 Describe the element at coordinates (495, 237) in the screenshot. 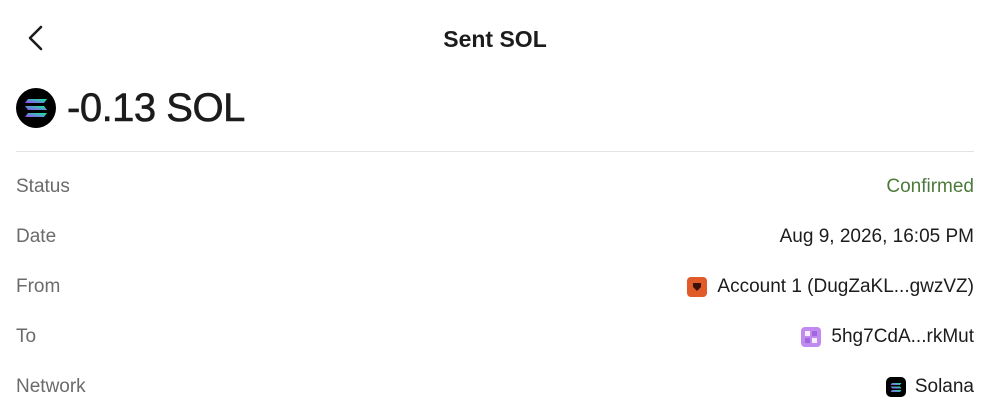

I see `detail-row-date: Date Aug 9, 2026, 16:05 PM` at that location.